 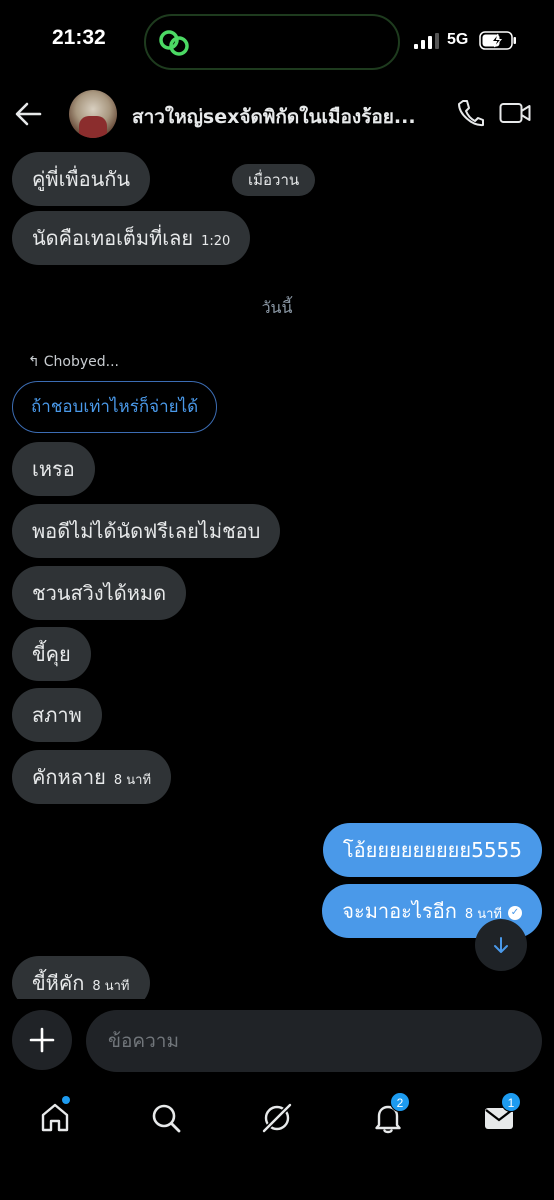 What do you see at coordinates (314, 1041) in the screenshot?
I see `message-input` at bounding box center [314, 1041].